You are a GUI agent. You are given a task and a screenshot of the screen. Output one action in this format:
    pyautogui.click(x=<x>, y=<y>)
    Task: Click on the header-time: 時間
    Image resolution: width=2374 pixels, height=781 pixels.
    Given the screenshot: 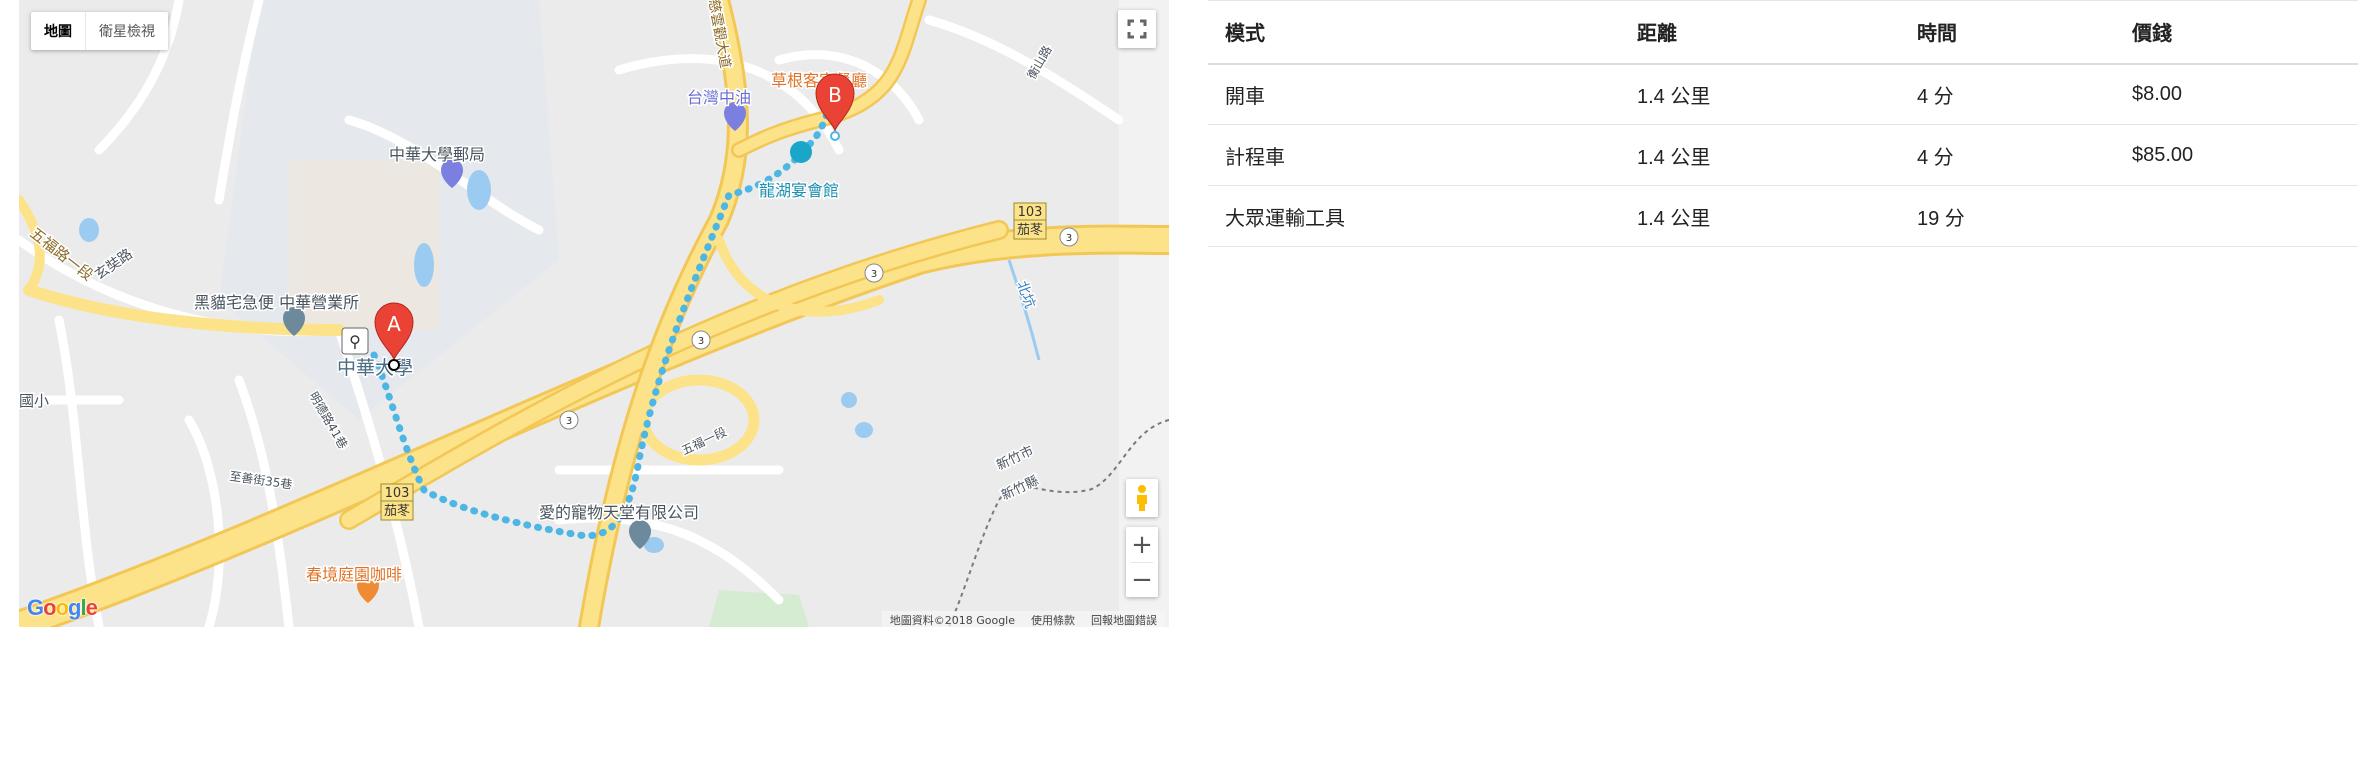 What is the action you would take?
    pyautogui.click(x=2007, y=32)
    